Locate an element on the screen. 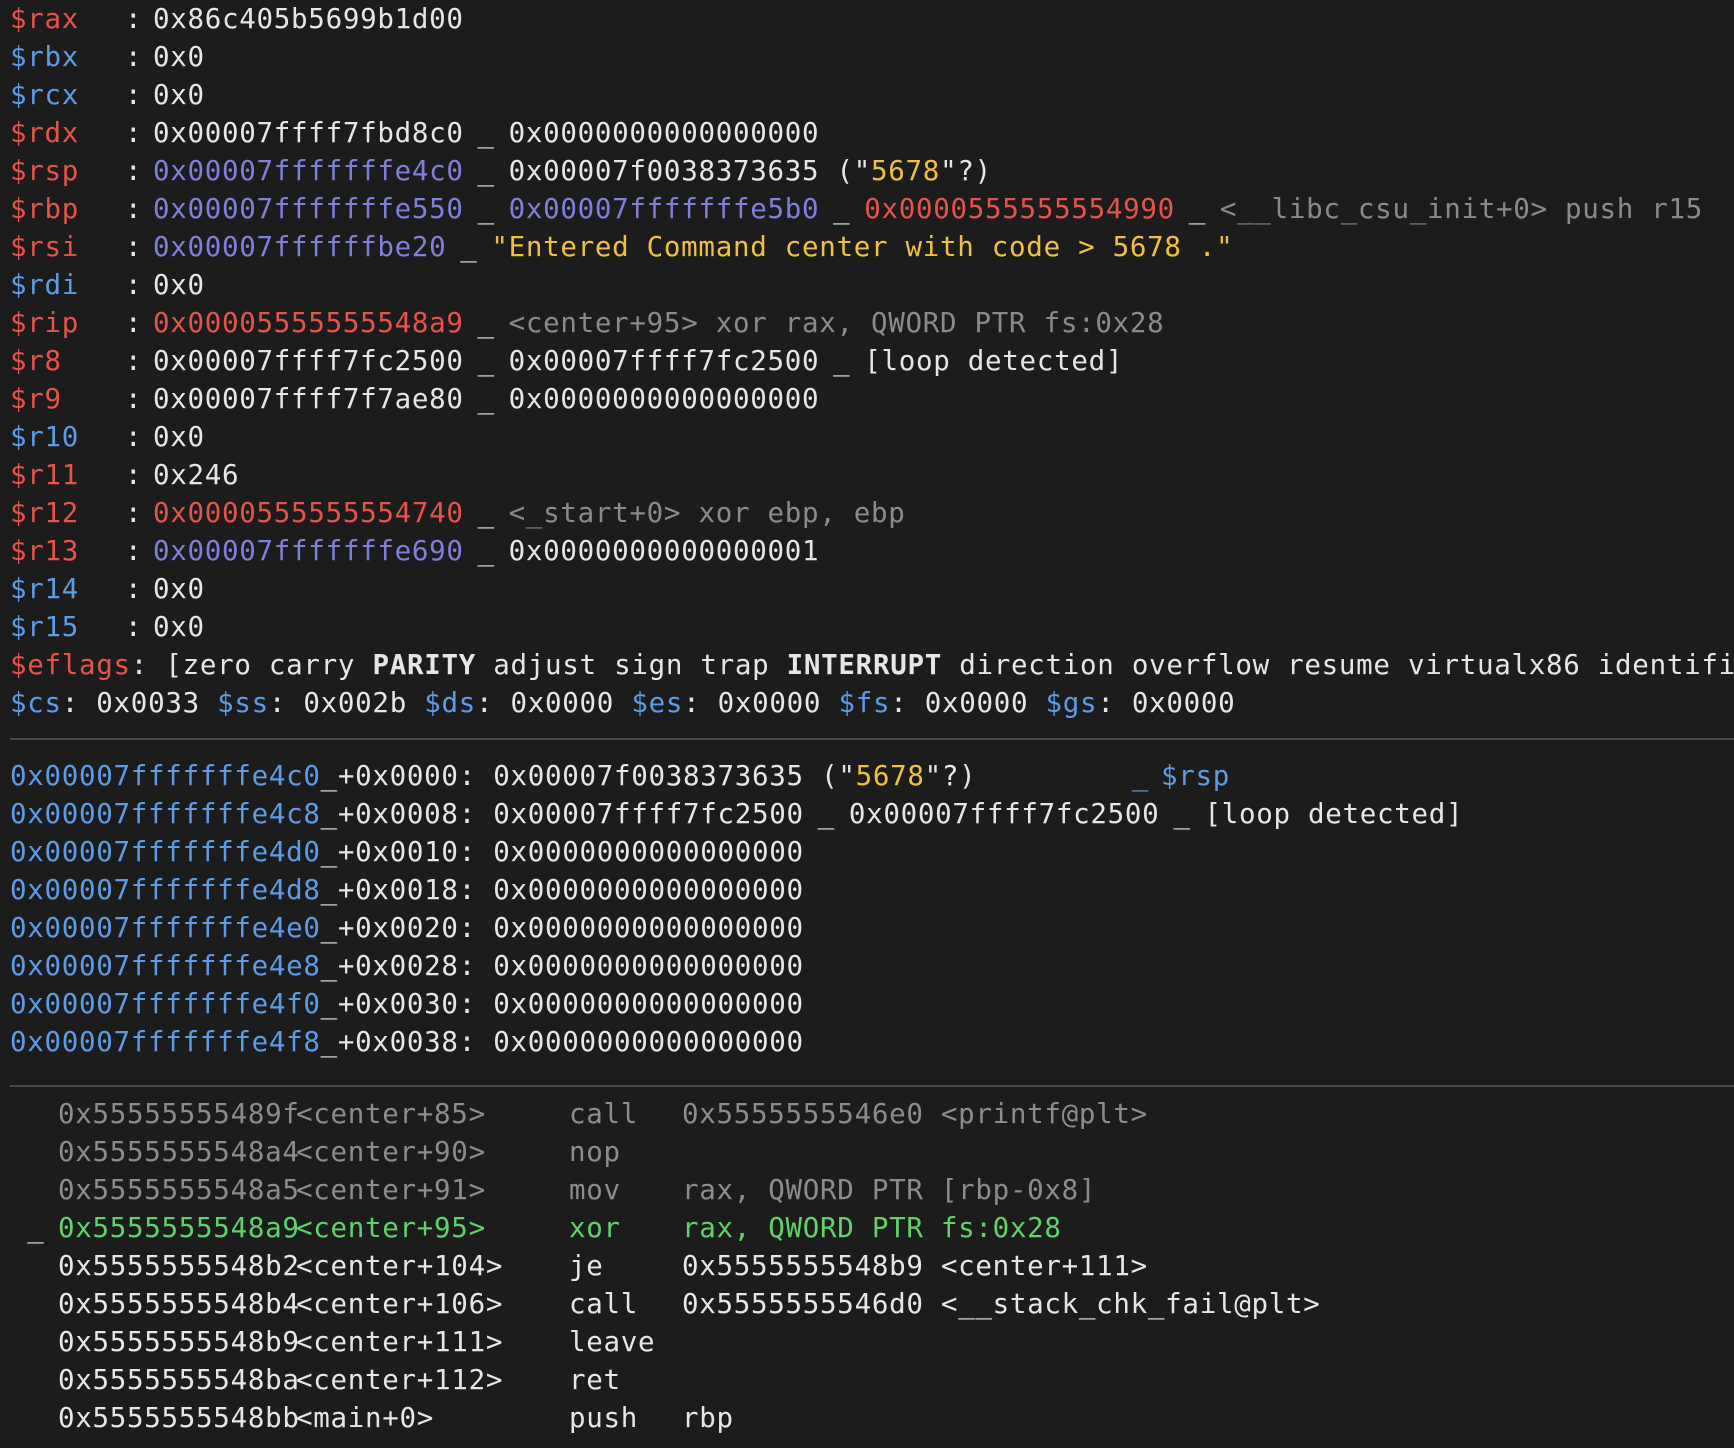 The height and width of the screenshot is (1448, 1734). register-value: 0x00005555555548a9 is located at coordinates (308, 323).